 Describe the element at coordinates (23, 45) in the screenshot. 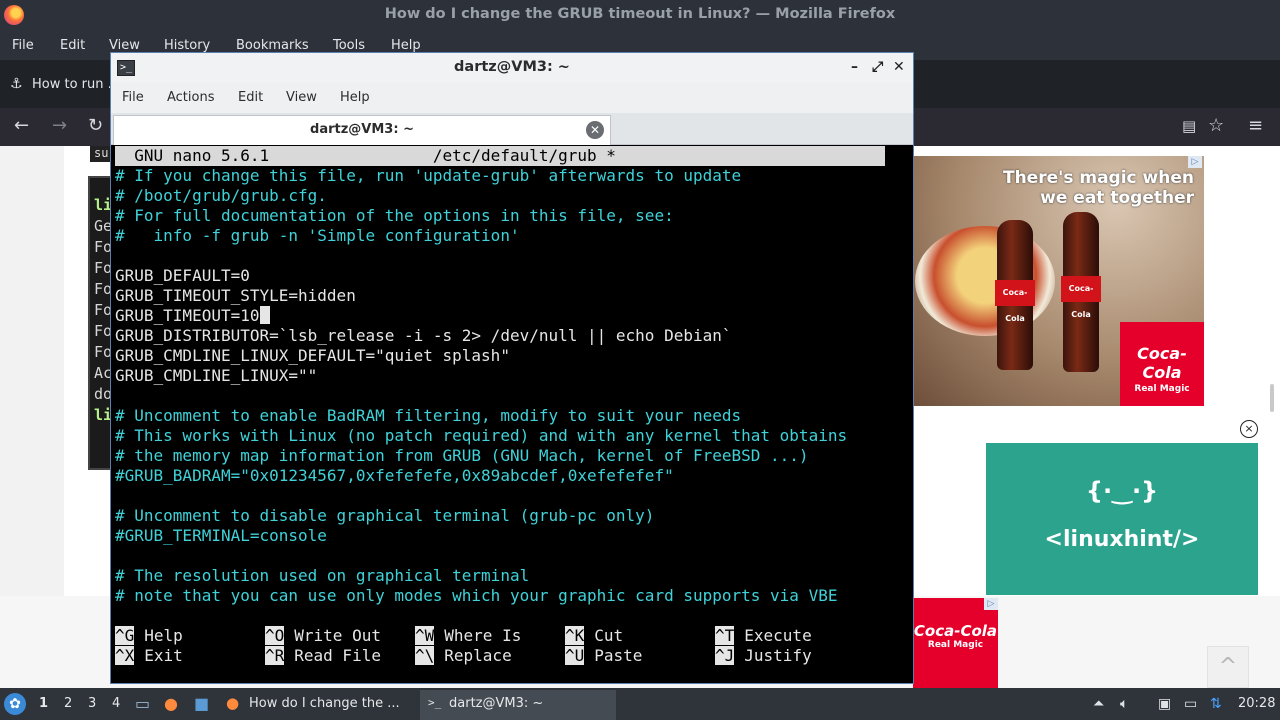

I see `firefox-menu-file: File` at that location.